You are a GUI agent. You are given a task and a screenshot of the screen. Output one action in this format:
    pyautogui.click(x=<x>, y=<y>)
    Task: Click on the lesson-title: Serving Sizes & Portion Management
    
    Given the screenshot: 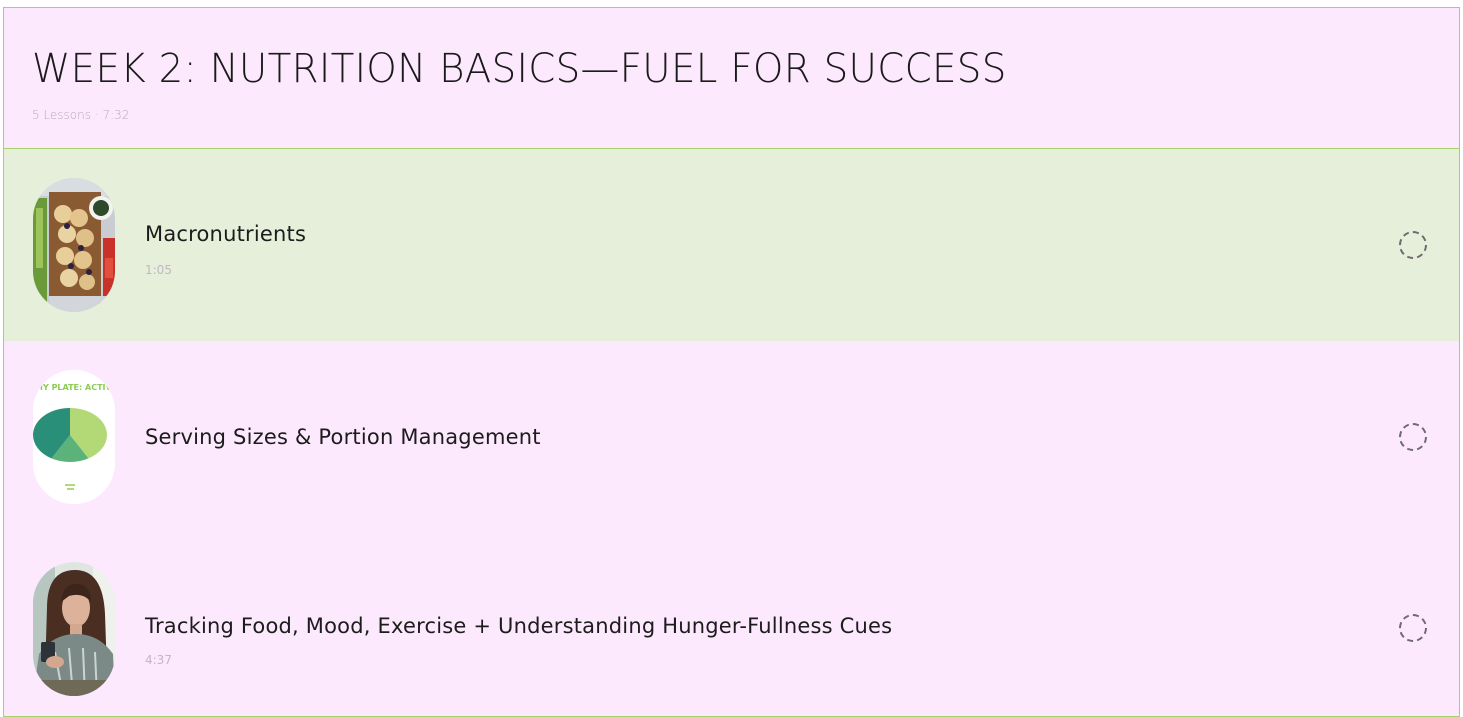 What is the action you would take?
    pyautogui.click(x=343, y=437)
    